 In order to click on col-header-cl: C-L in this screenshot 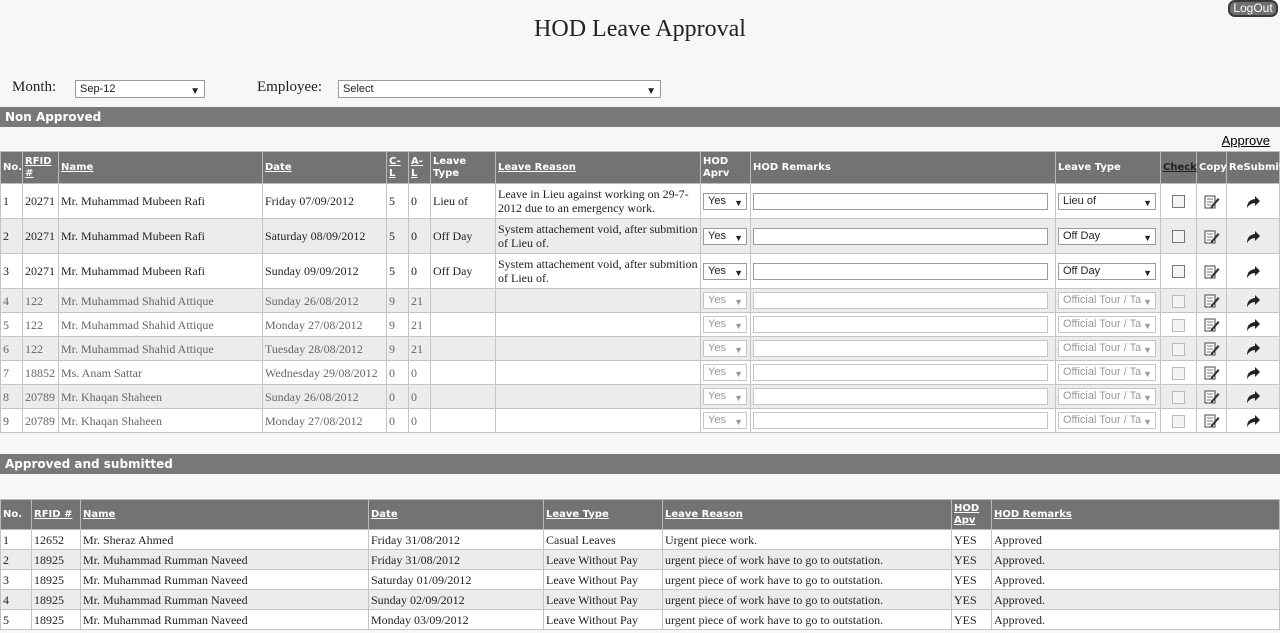, I will do `click(397, 167)`.